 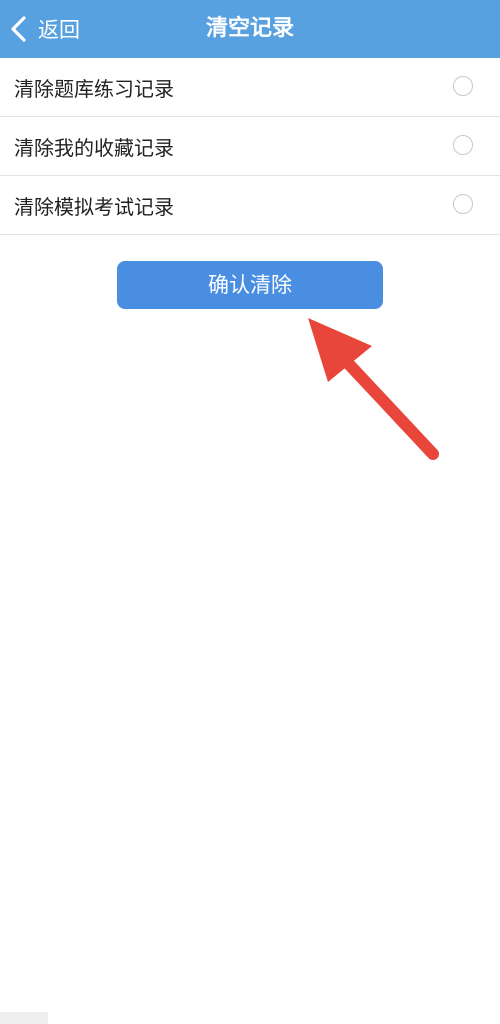 I want to click on option-label: 清除模拟考试记录, so click(x=94, y=206).